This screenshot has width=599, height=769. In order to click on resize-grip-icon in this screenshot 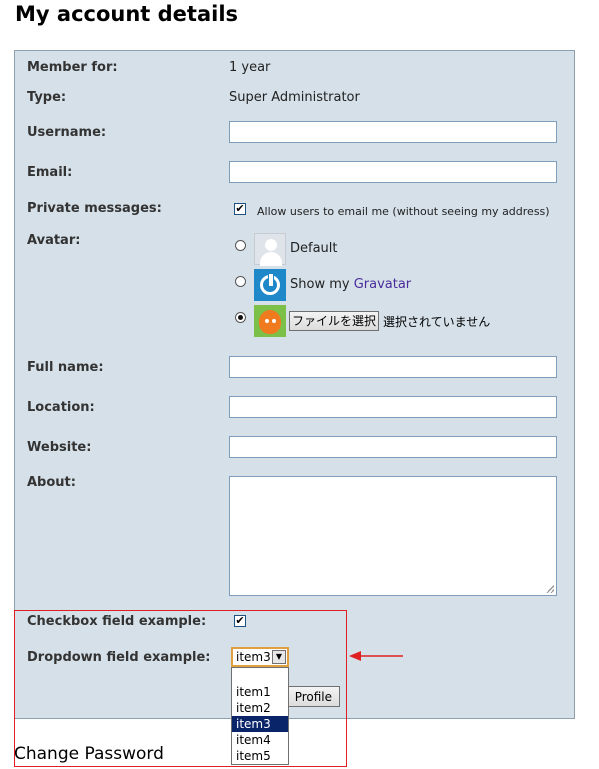, I will do `click(550, 589)`.